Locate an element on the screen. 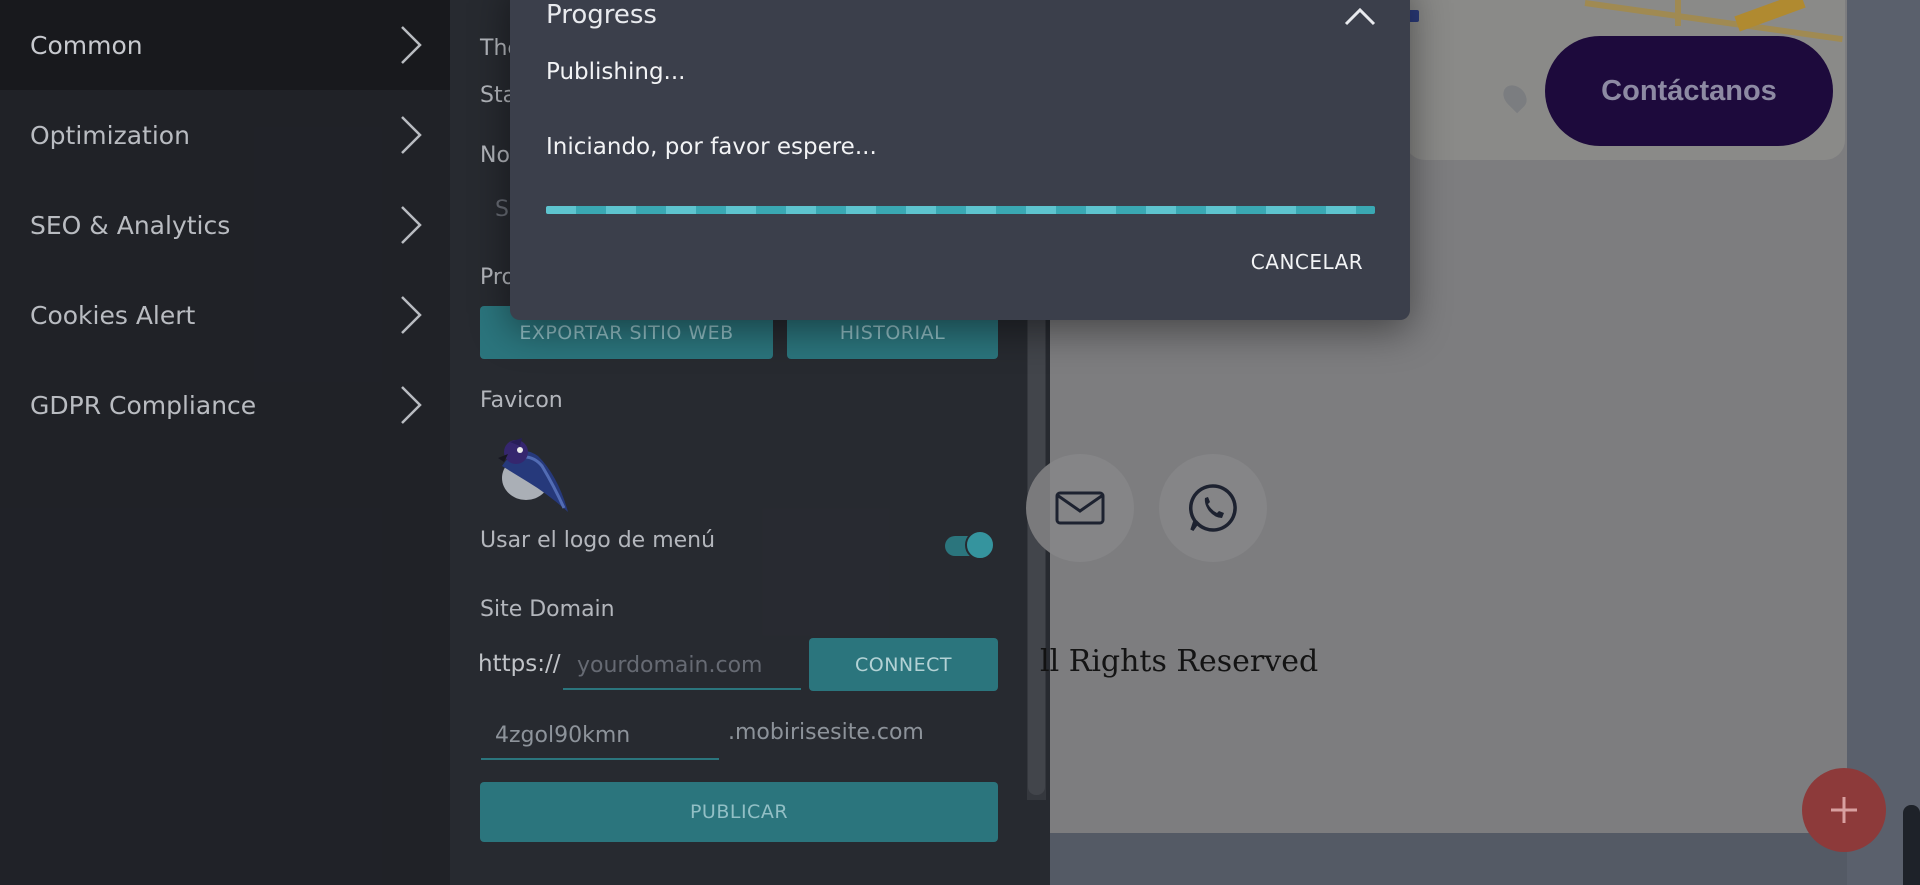 The image size is (1920, 885). contact-us-button: Contáctanos is located at coordinates (1689, 91).